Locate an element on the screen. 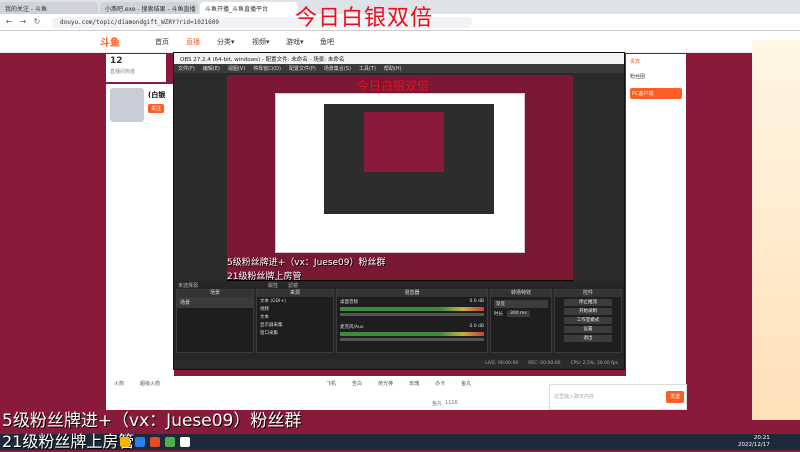 This screenshot has width=800, height=452. chat-panel: 贵宾 粉丝团 PC客户端 is located at coordinates (656, 231).